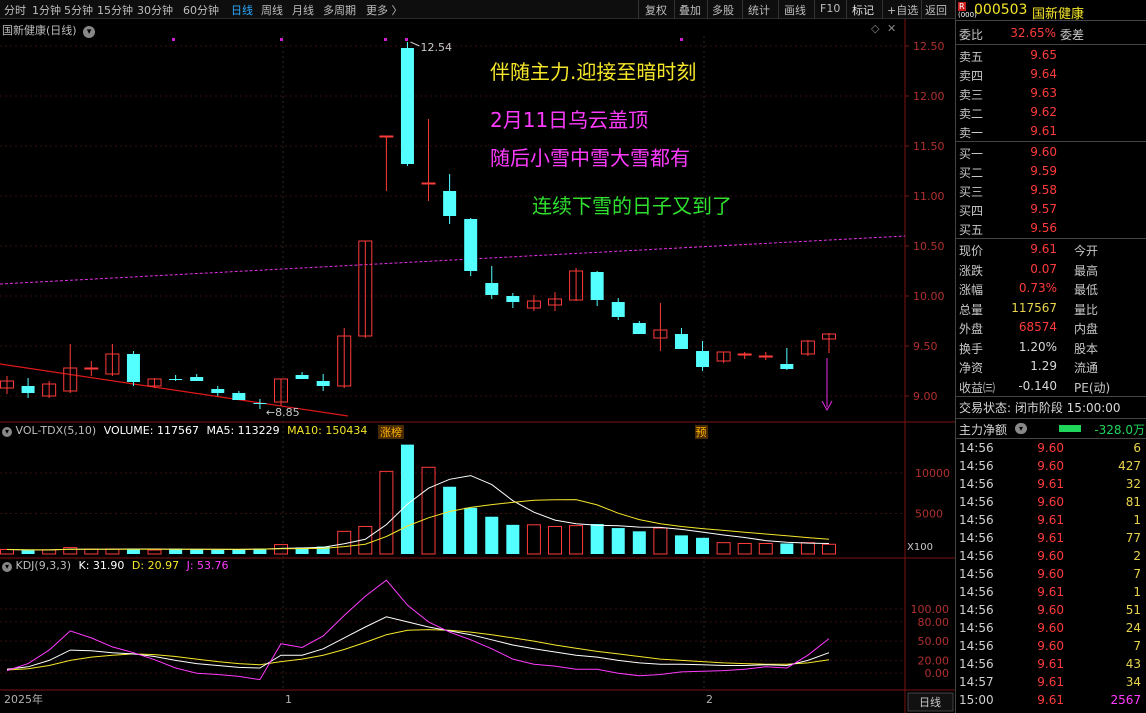 The height and width of the screenshot is (713, 1146). Describe the element at coordinates (971, 290) in the screenshot. I see `stat-row-label: 涨幅` at that location.